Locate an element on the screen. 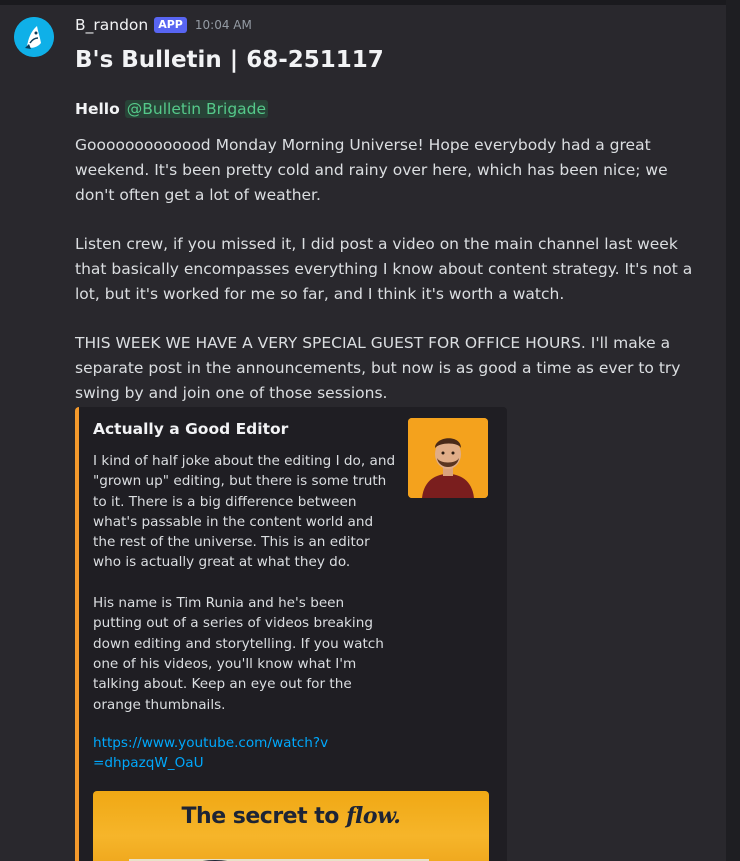  shark-icon is located at coordinates (34, 37).